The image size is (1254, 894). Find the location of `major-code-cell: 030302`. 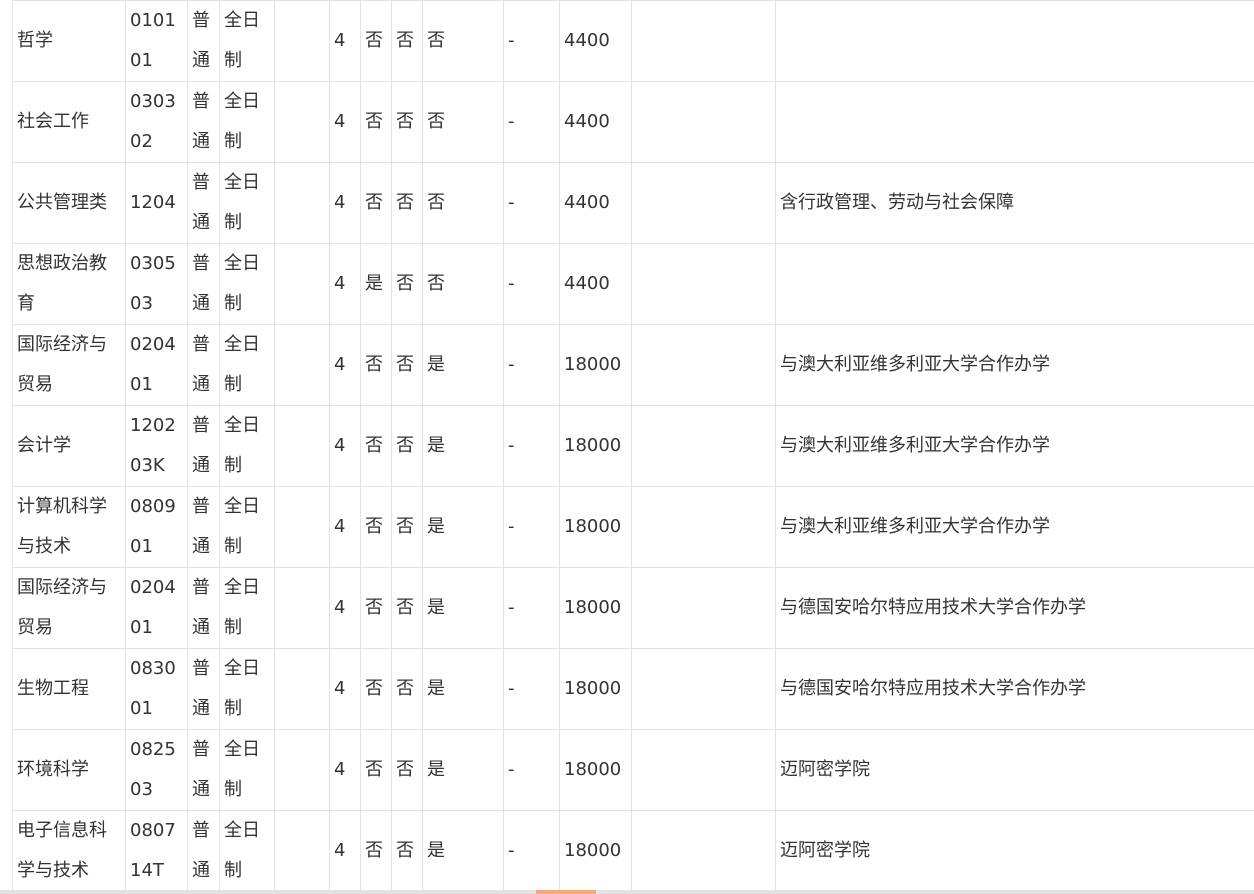

major-code-cell: 030302 is located at coordinates (156, 122).